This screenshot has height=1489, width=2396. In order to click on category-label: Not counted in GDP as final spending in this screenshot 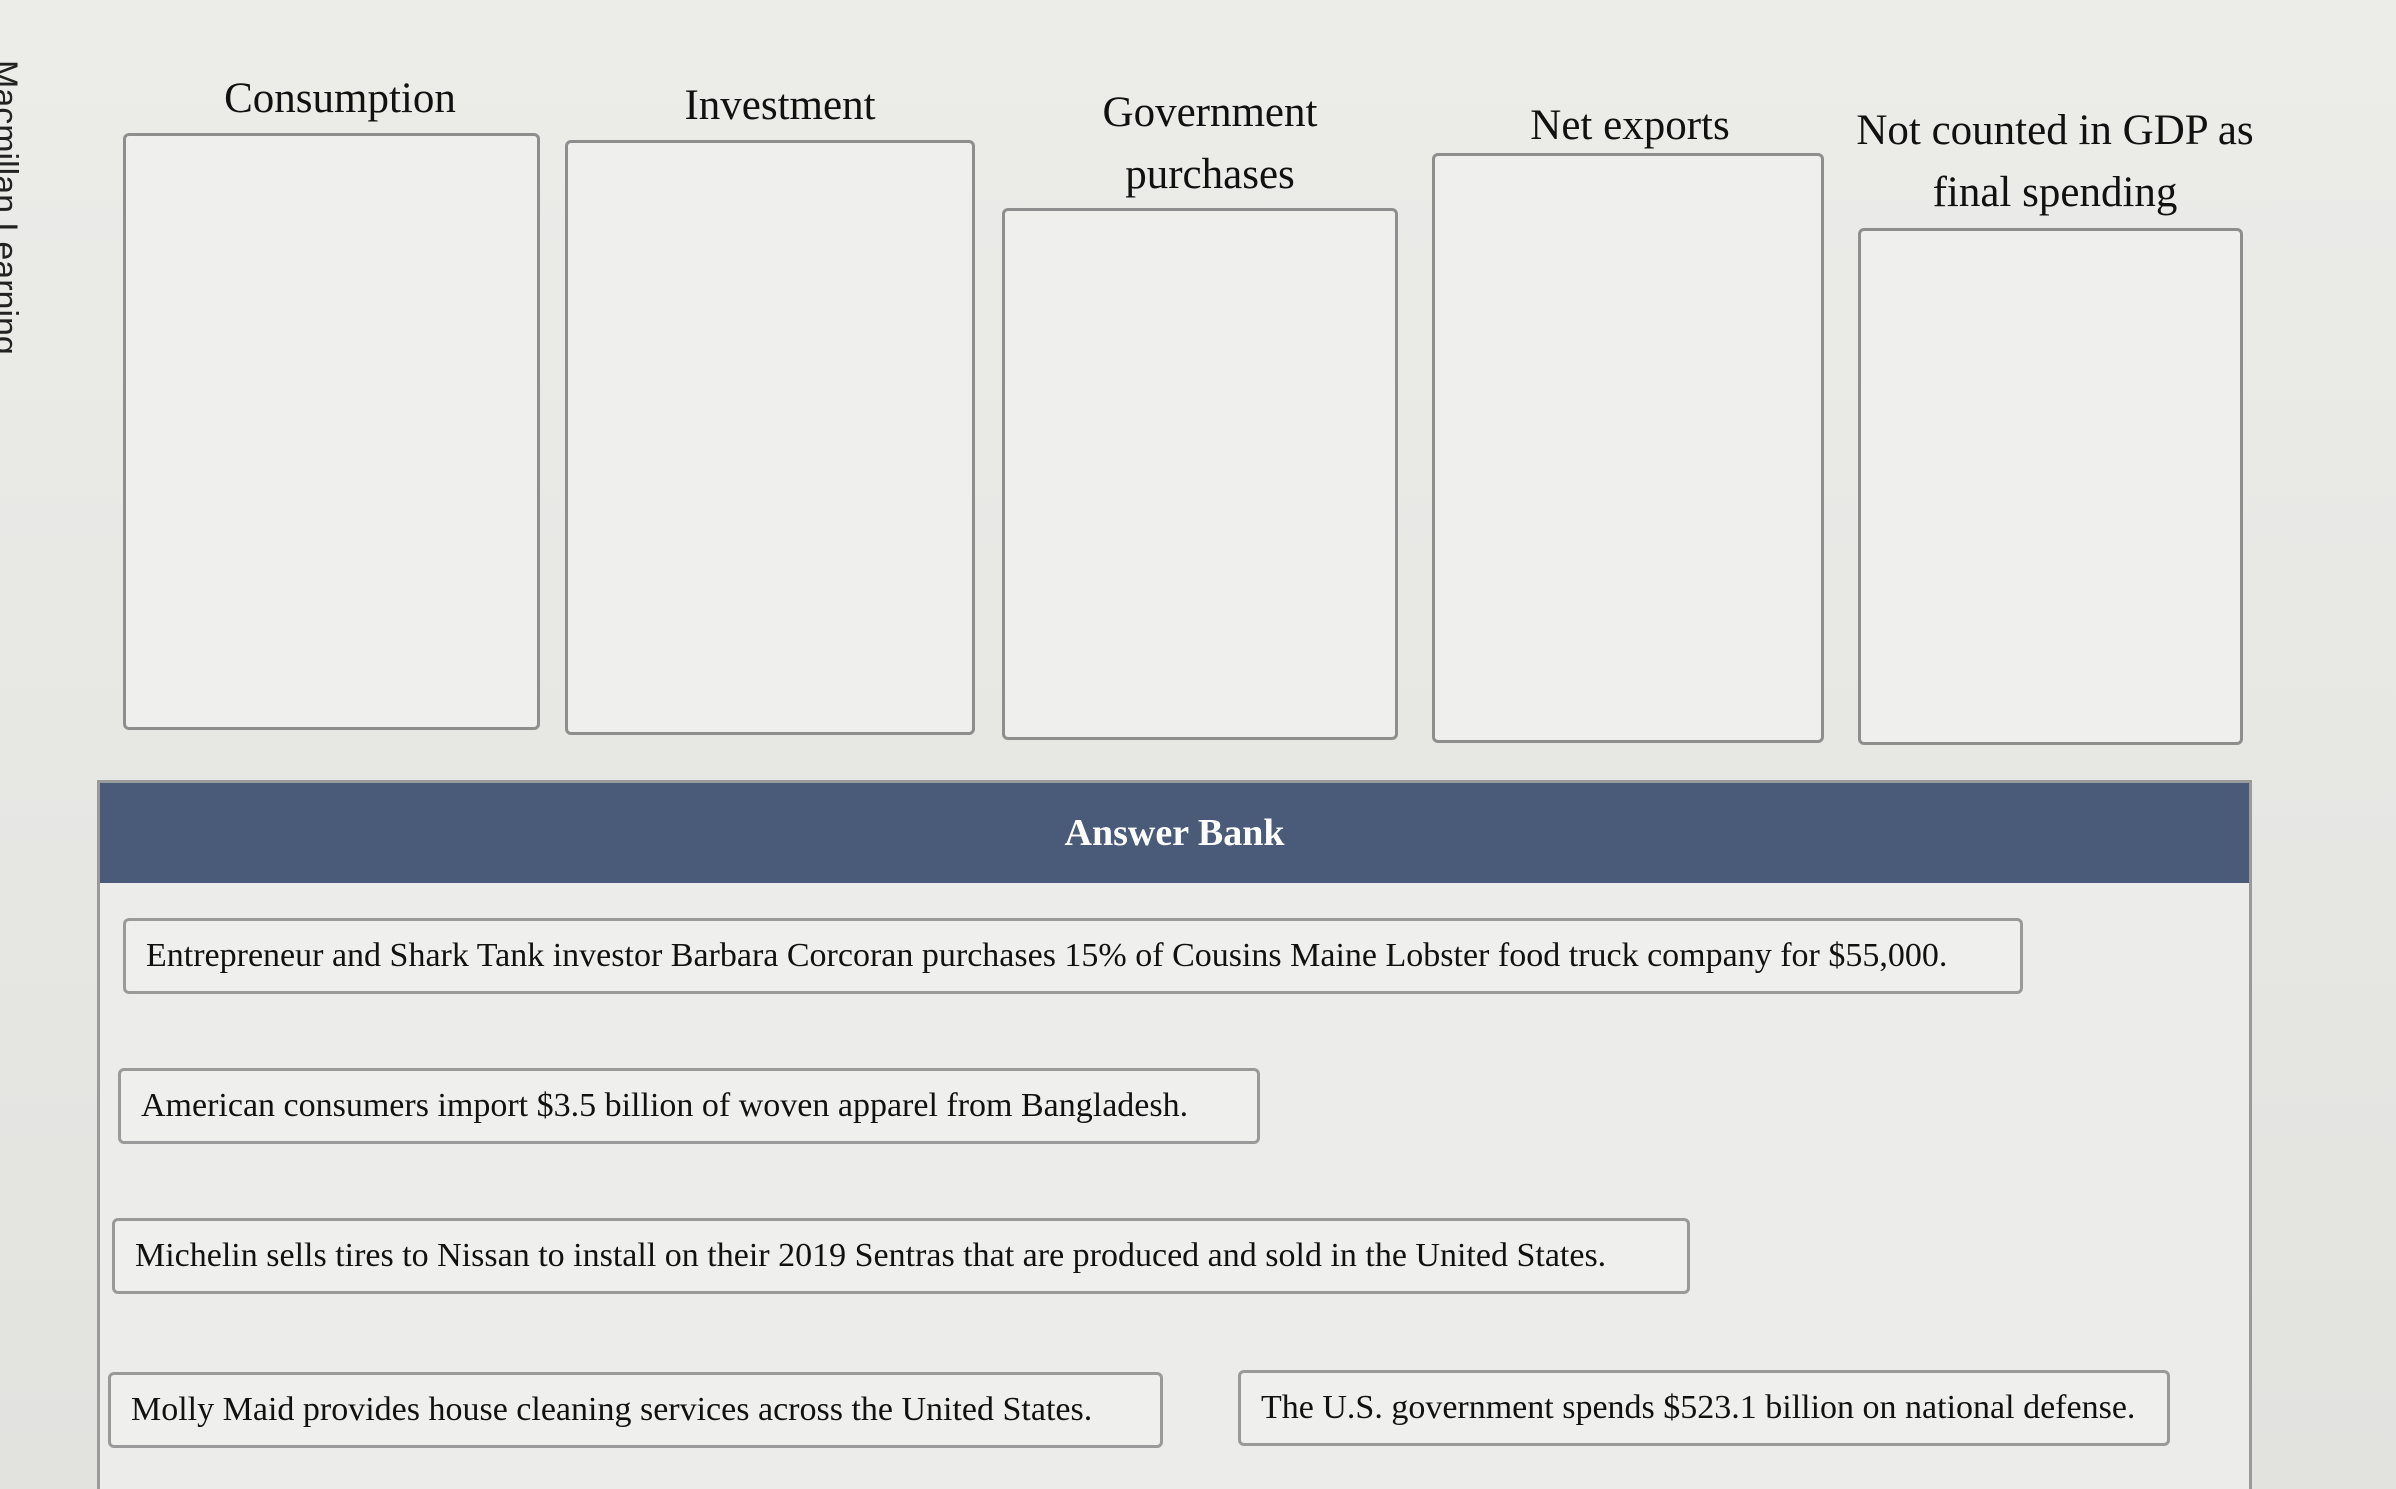, I will do `click(2055, 161)`.